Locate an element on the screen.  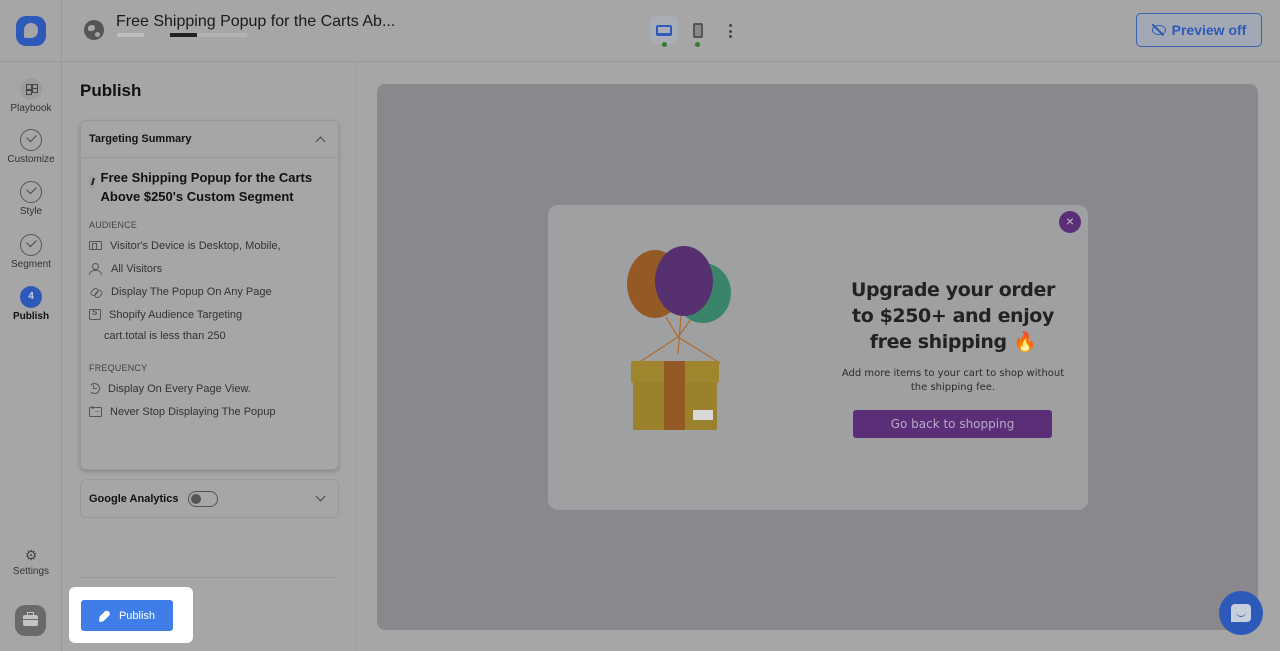
sidebar-item-settings: ⚙ Settings is located at coordinates (31, 562).